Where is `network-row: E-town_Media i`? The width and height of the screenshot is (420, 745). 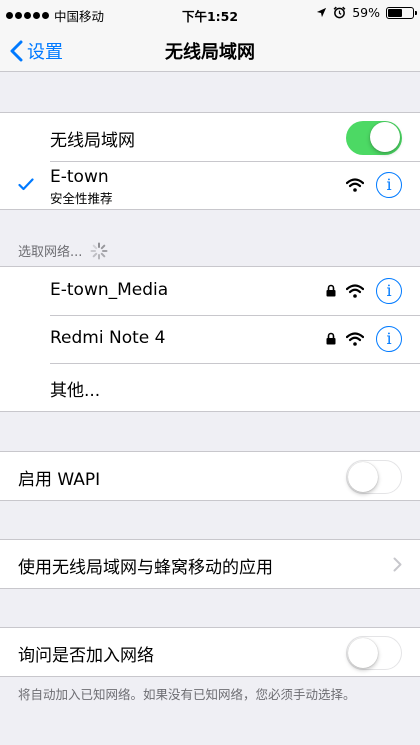 network-row: E-town_Media i is located at coordinates (210, 291).